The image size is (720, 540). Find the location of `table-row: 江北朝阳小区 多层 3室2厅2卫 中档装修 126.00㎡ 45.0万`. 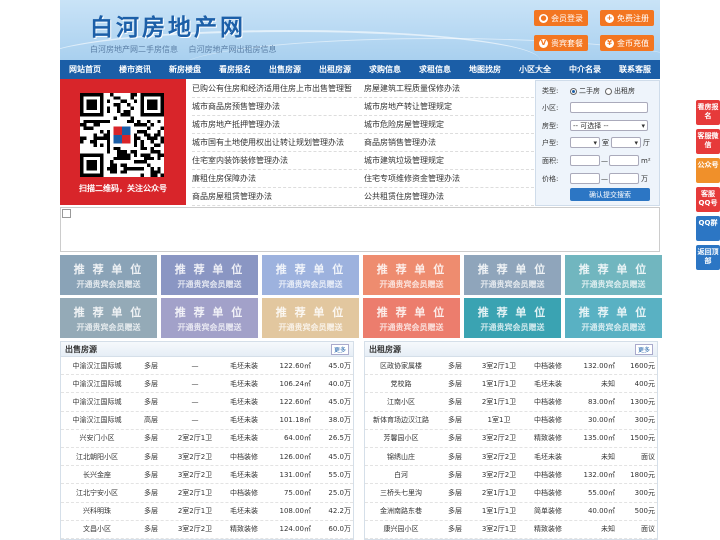

table-row: 江北朝阳小区 多层 3室2厅2卫 中档装修 126.00㎡ 45.0万 is located at coordinates (207, 457).